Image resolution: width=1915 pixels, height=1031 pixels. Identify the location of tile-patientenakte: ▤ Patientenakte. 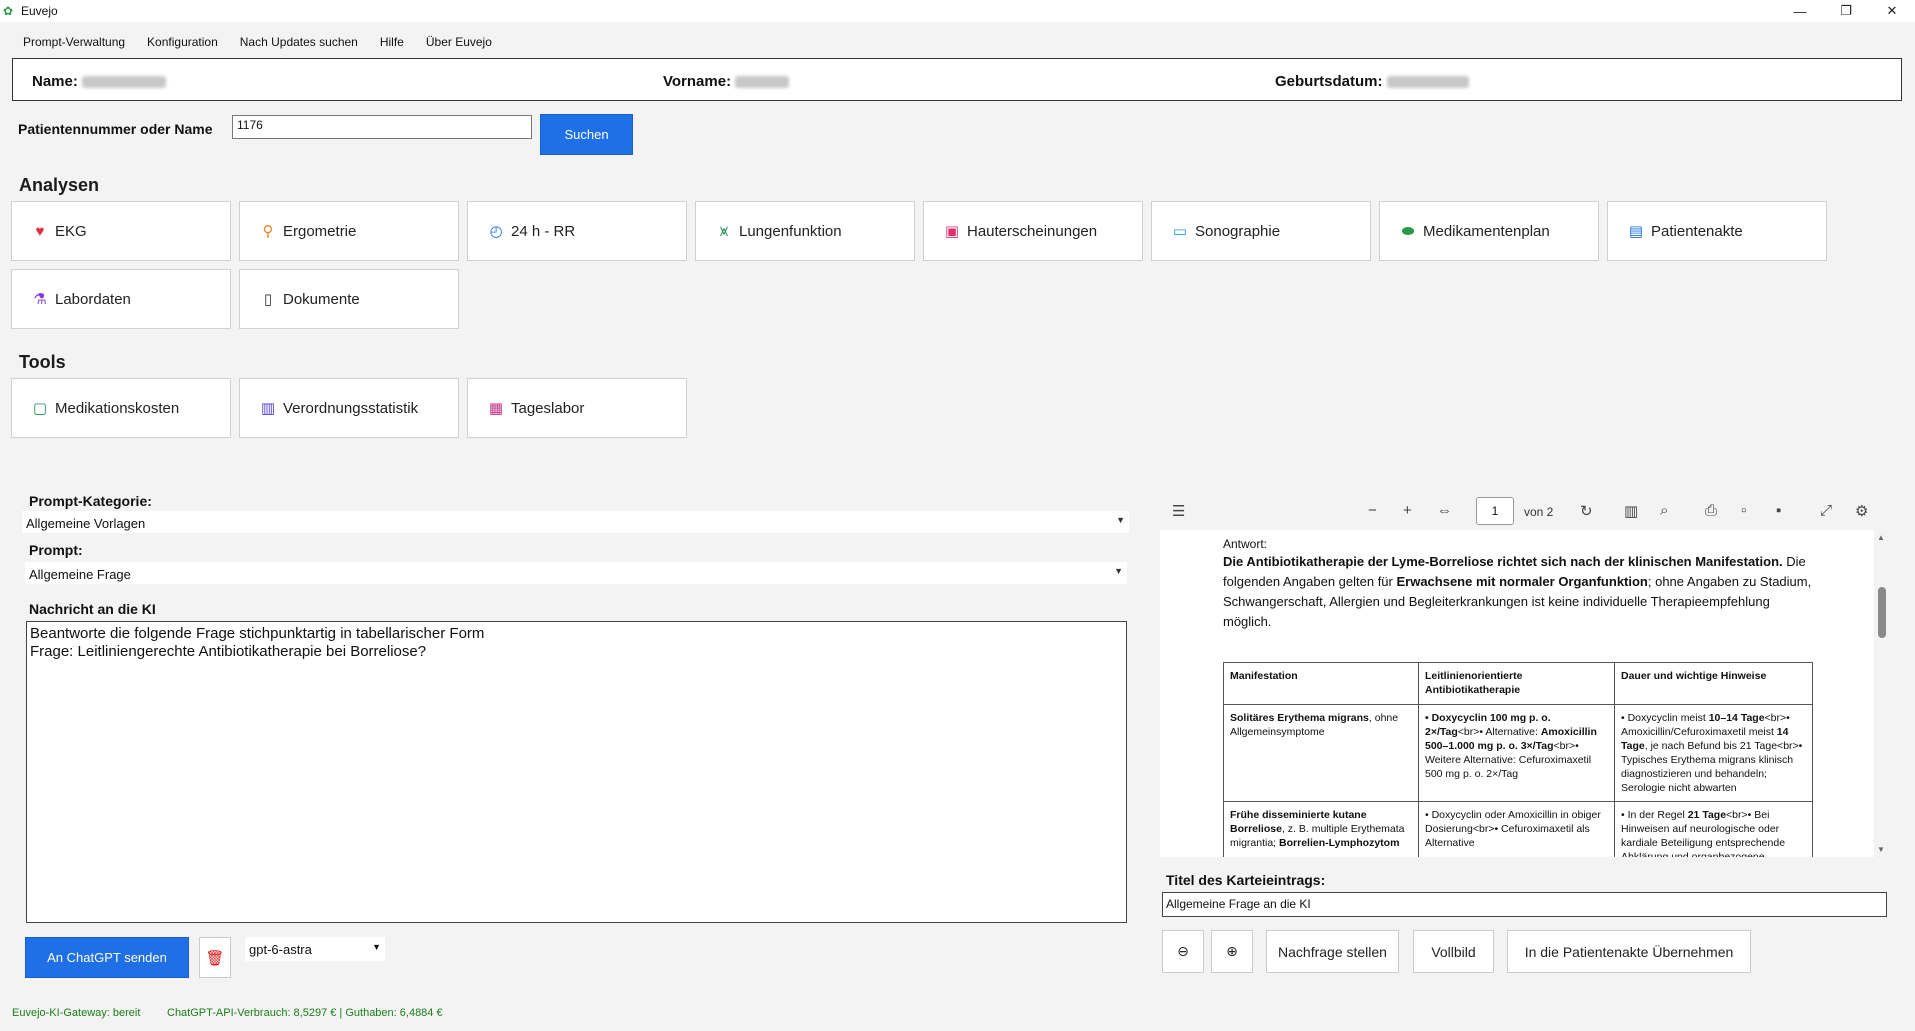
(1717, 231).